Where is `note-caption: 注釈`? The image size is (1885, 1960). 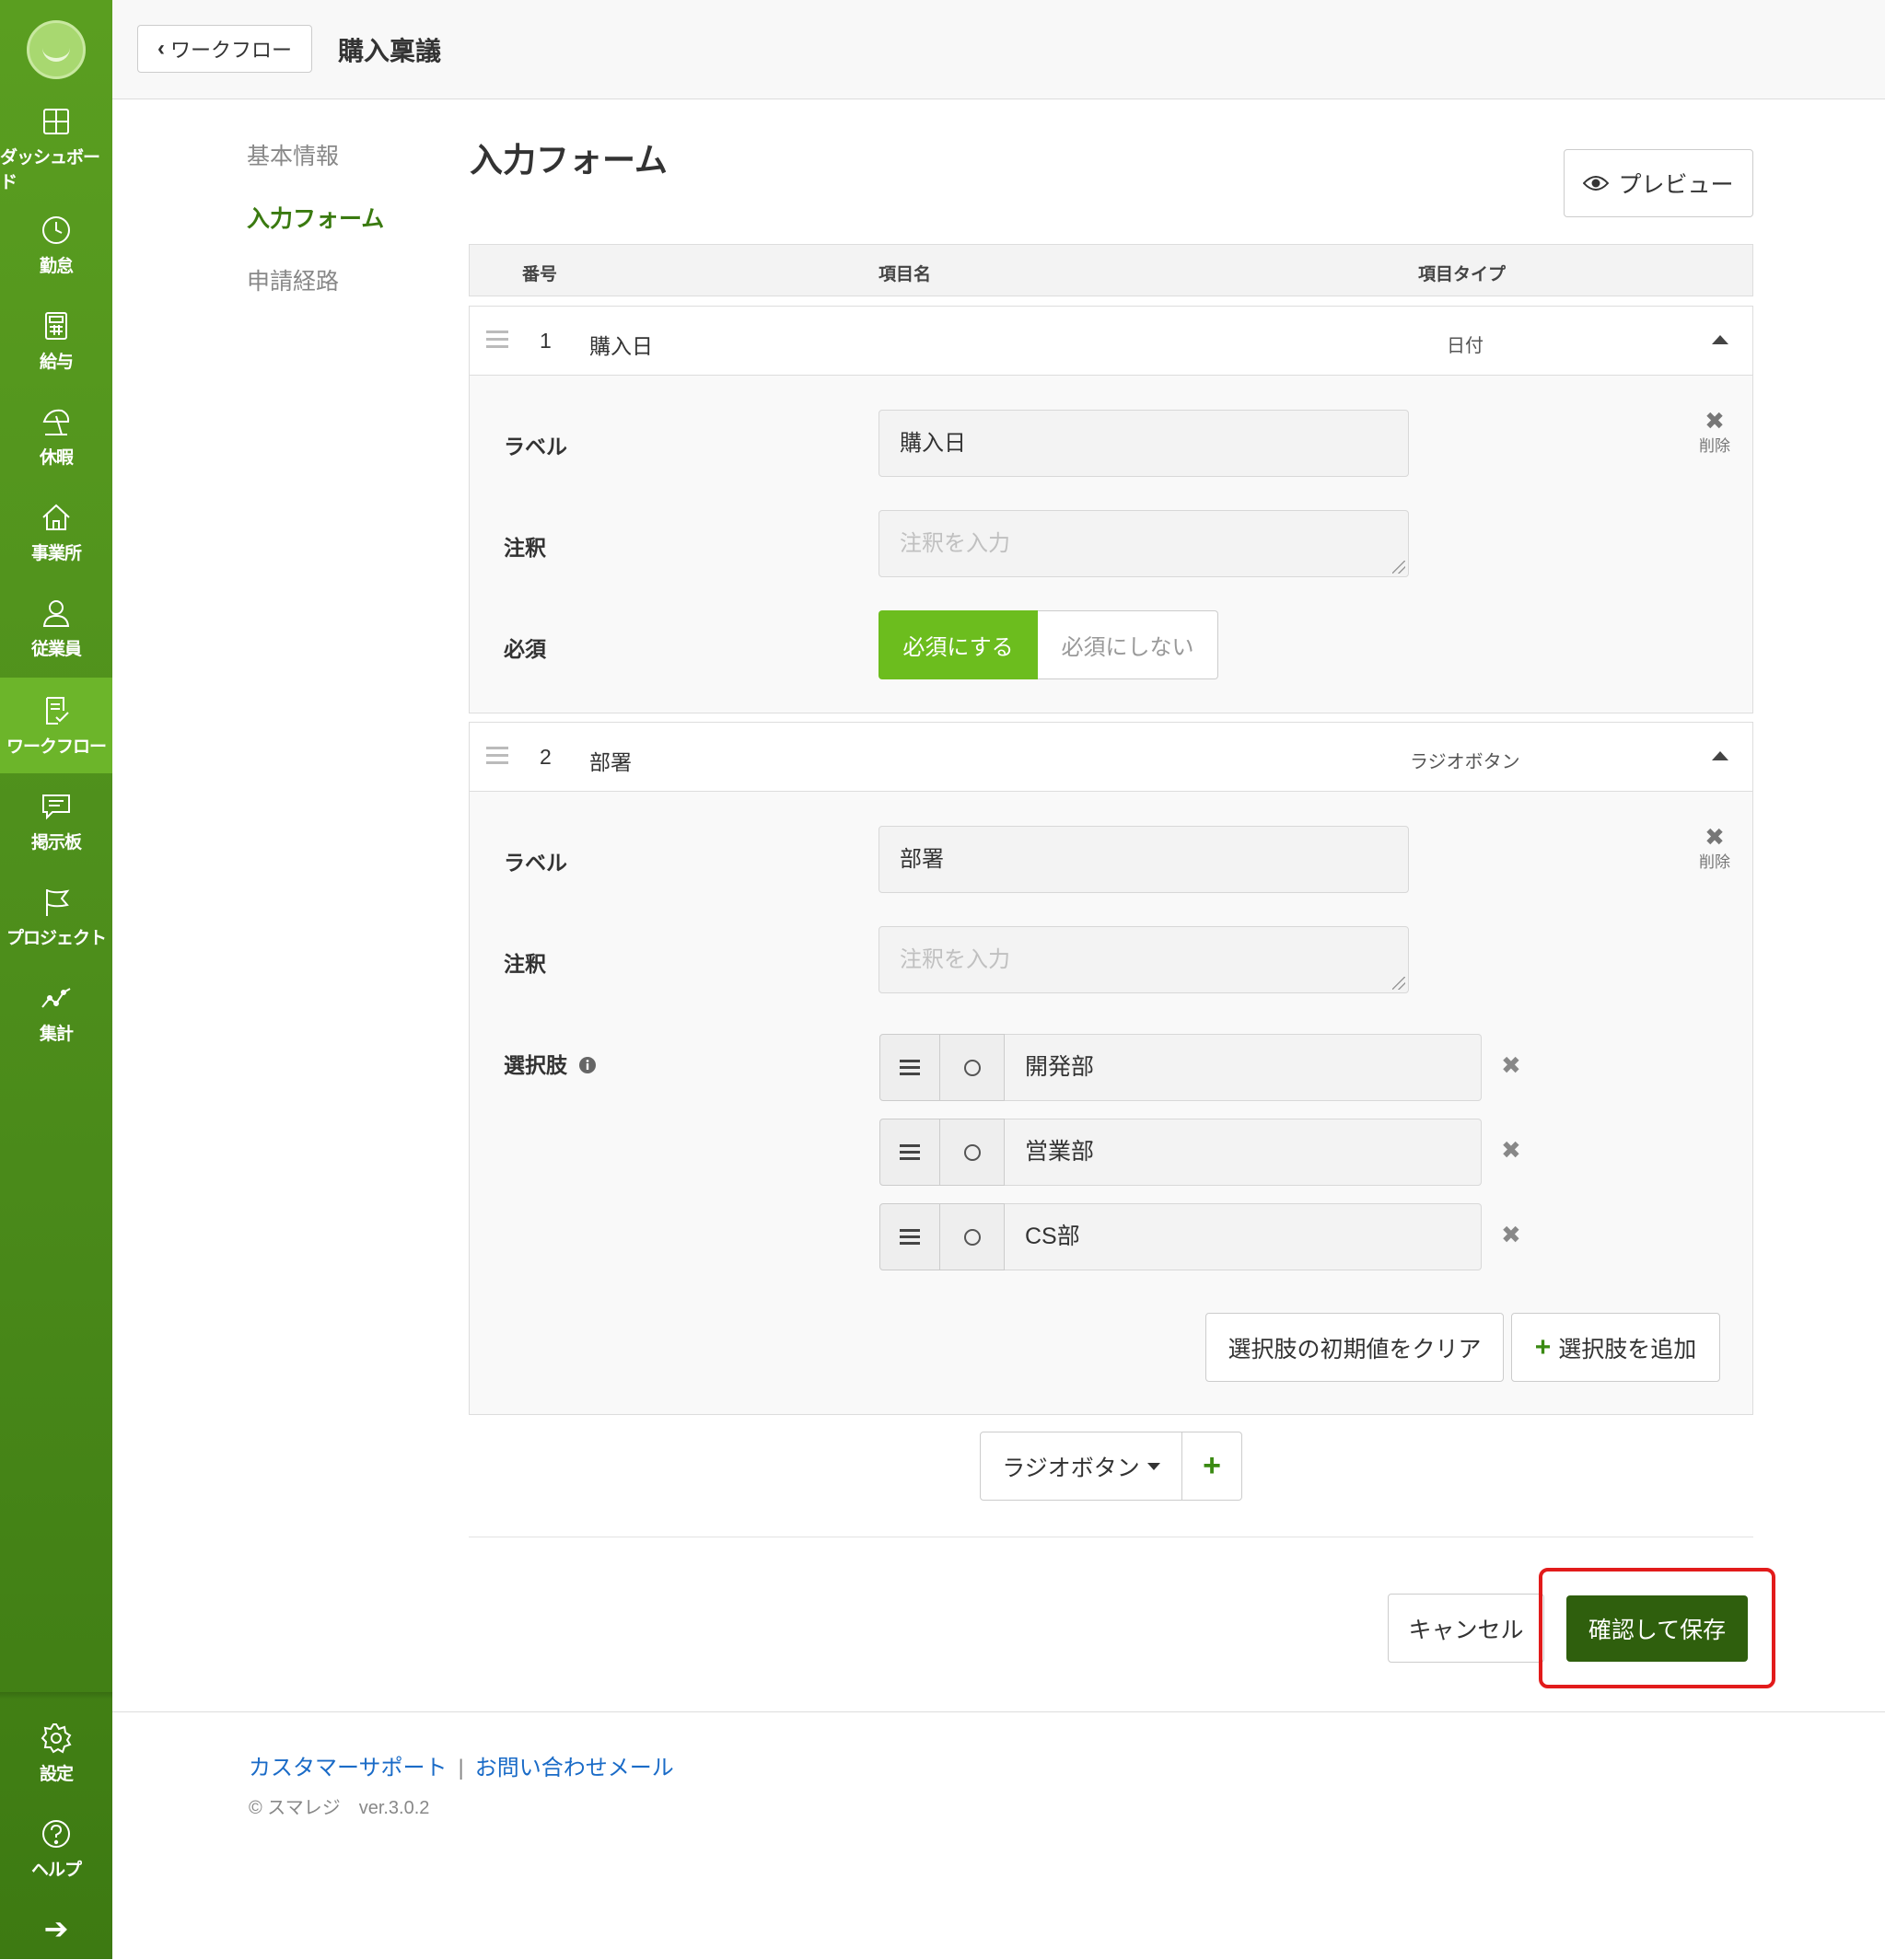
note-caption: 注釈 is located at coordinates (525, 964).